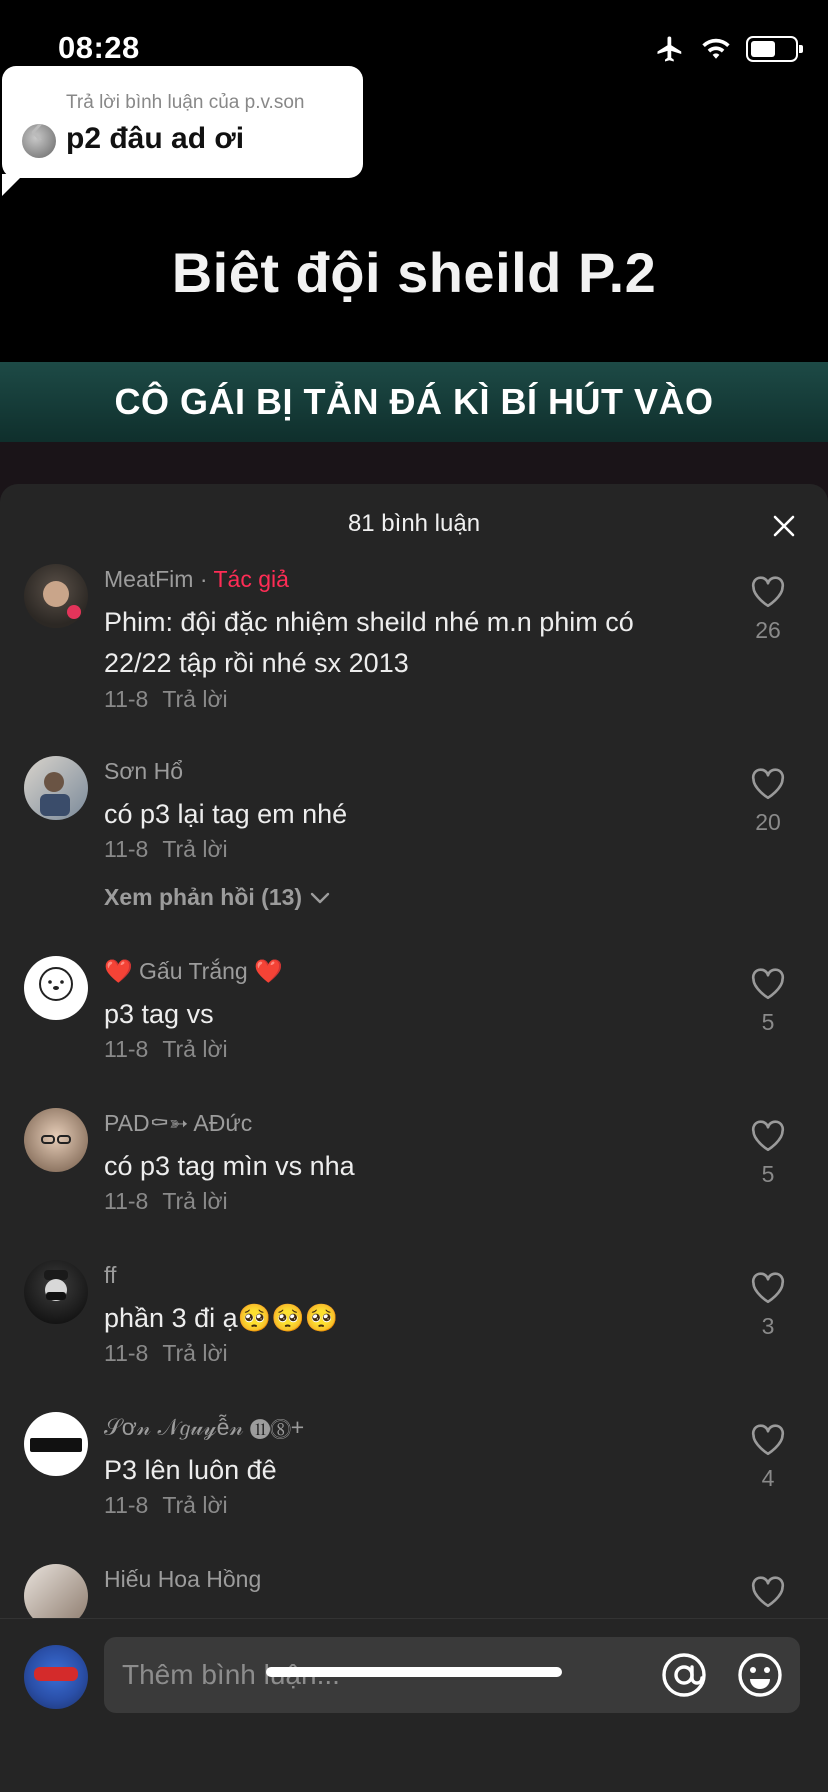  I want to click on reply-sticker-text: p2 đâu ad ơi, so click(155, 138).